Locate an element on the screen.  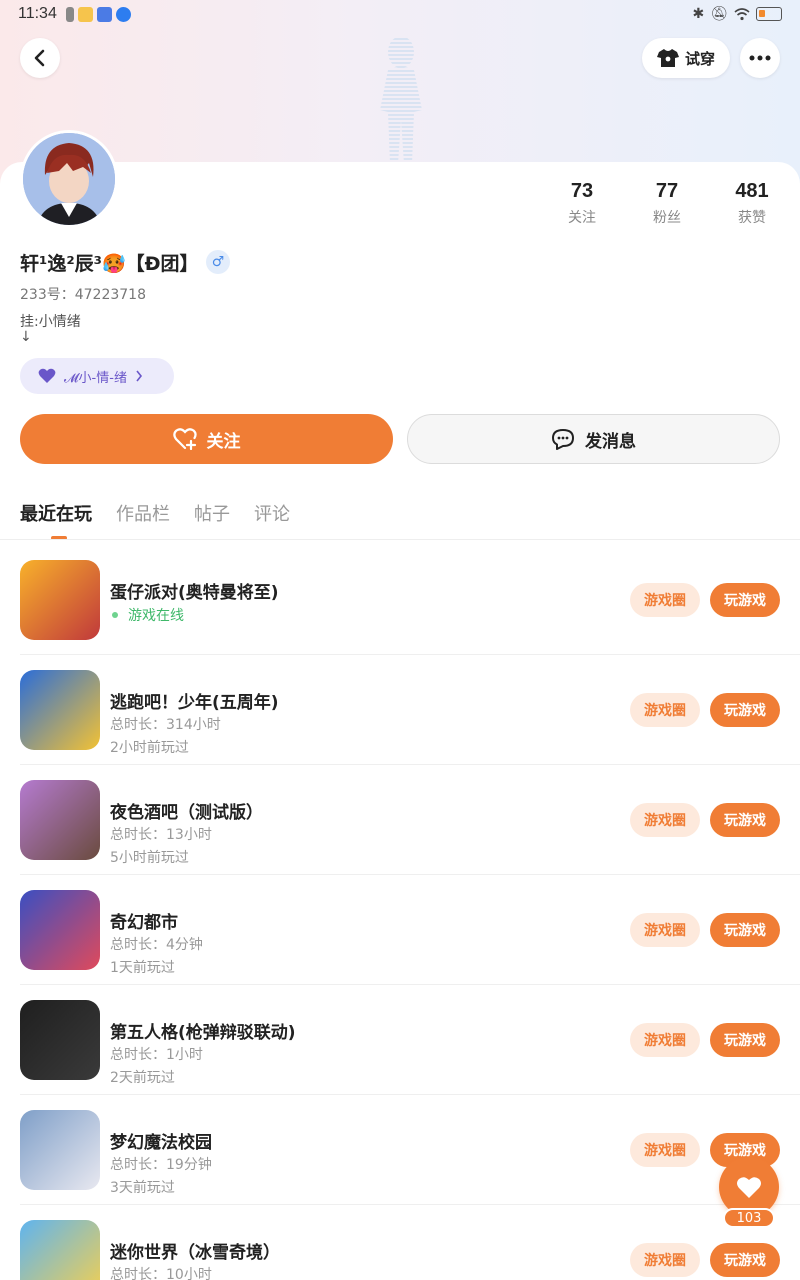
user-id-value: 47223718 is located at coordinates (110, 295).